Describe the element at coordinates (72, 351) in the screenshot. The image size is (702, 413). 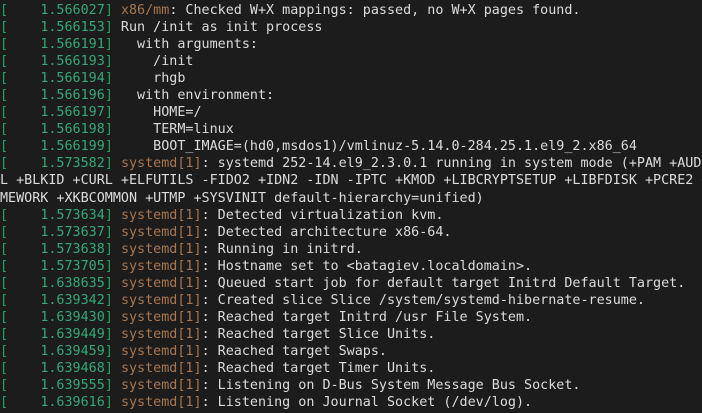
I see `log-timestamp: 1.639459` at that location.